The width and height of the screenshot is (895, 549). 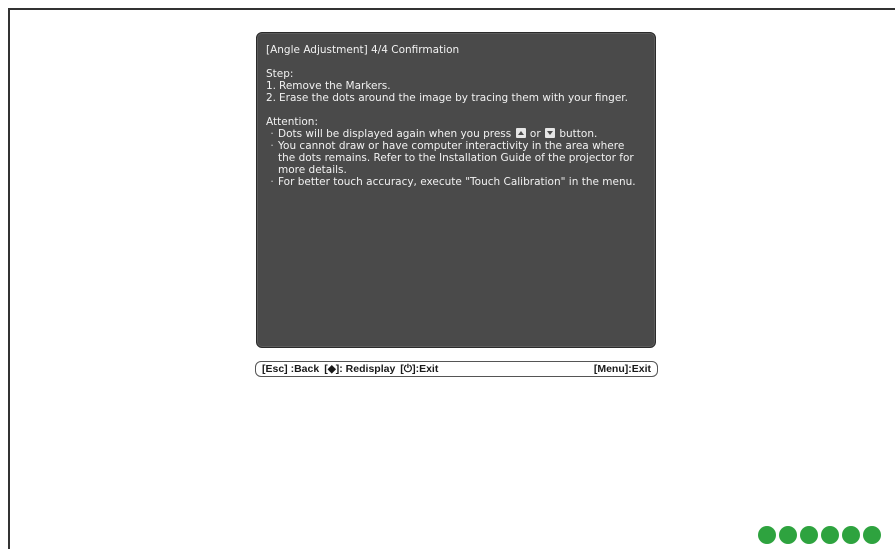 What do you see at coordinates (622, 369) in the screenshot?
I see `menu-exit-hint: [Menu]:Exit` at bounding box center [622, 369].